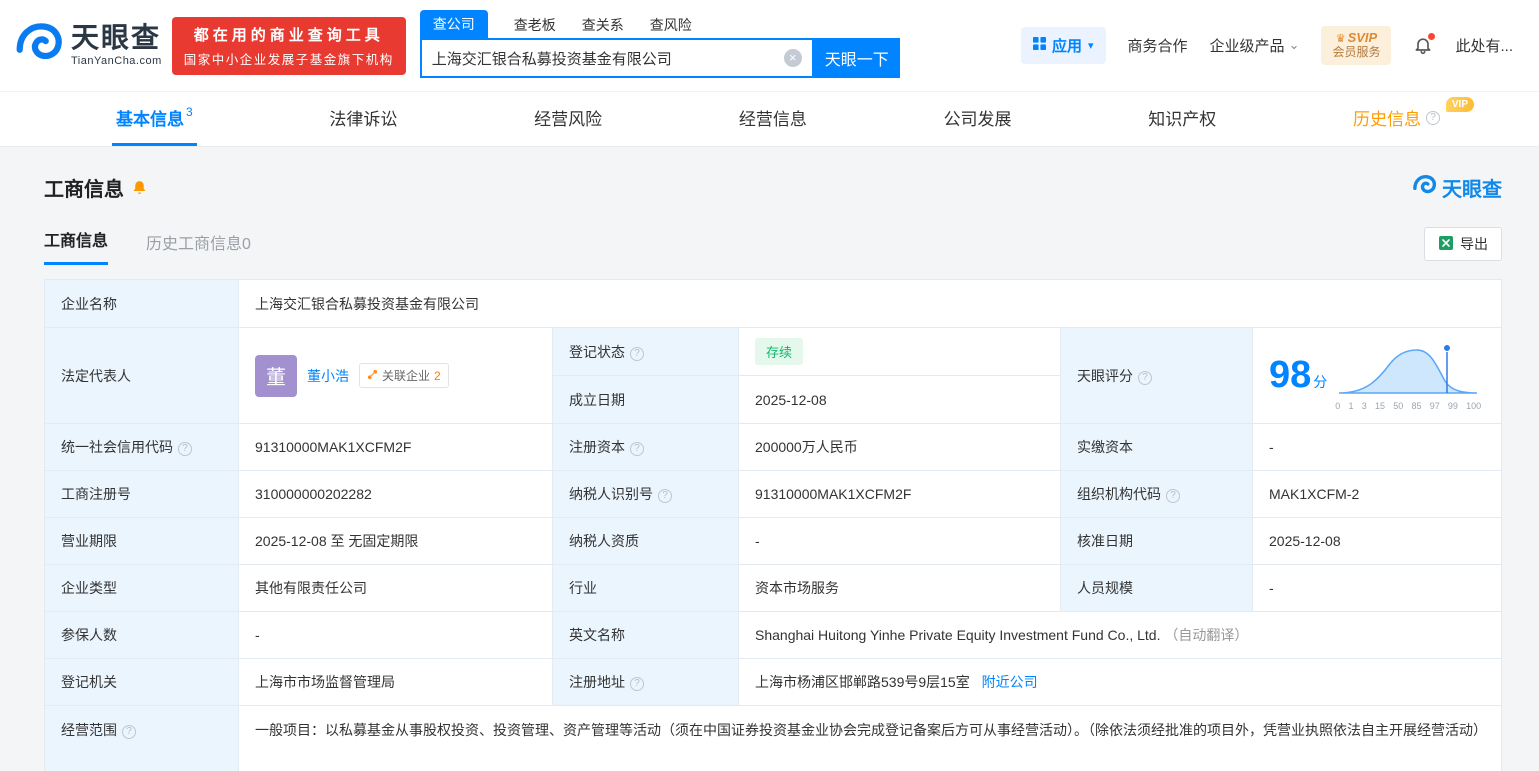 This screenshot has width=1539, height=771. What do you see at coordinates (1351, 405) in the screenshot?
I see `score-axis-tick: 1` at bounding box center [1351, 405].